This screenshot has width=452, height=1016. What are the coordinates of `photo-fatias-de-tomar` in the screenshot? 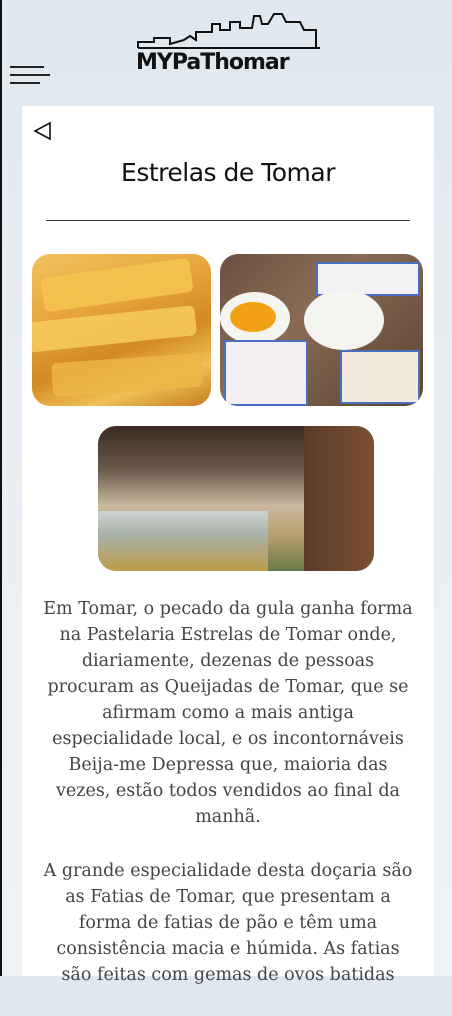 It's located at (121, 330).